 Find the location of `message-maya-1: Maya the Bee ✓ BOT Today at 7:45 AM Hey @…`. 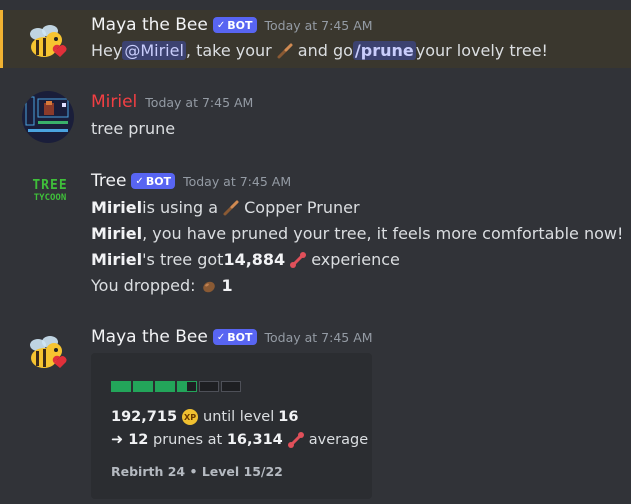

message-maya-1: Maya the Bee ✓ BOT Today at 7:45 AM Hey @… is located at coordinates (315, 39).